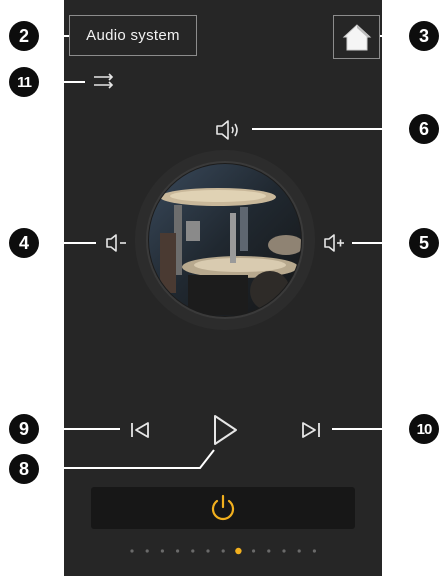 The image size is (445, 576). Describe the element at coordinates (24, 82) in the screenshot. I see `callout-11: 11` at that location.